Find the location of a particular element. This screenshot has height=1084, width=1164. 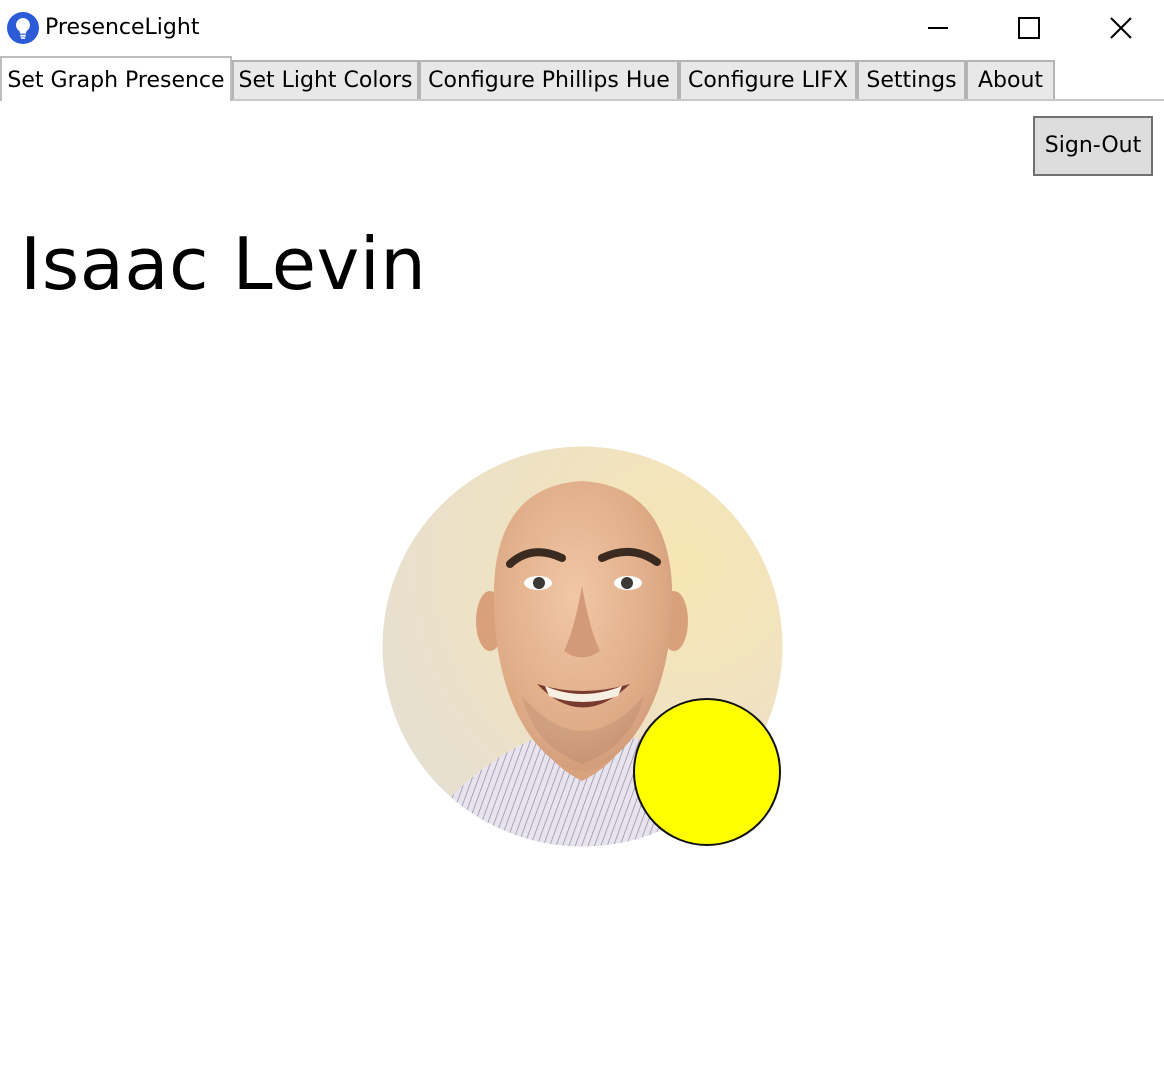

lightbulb-icon is located at coordinates (23, 28).